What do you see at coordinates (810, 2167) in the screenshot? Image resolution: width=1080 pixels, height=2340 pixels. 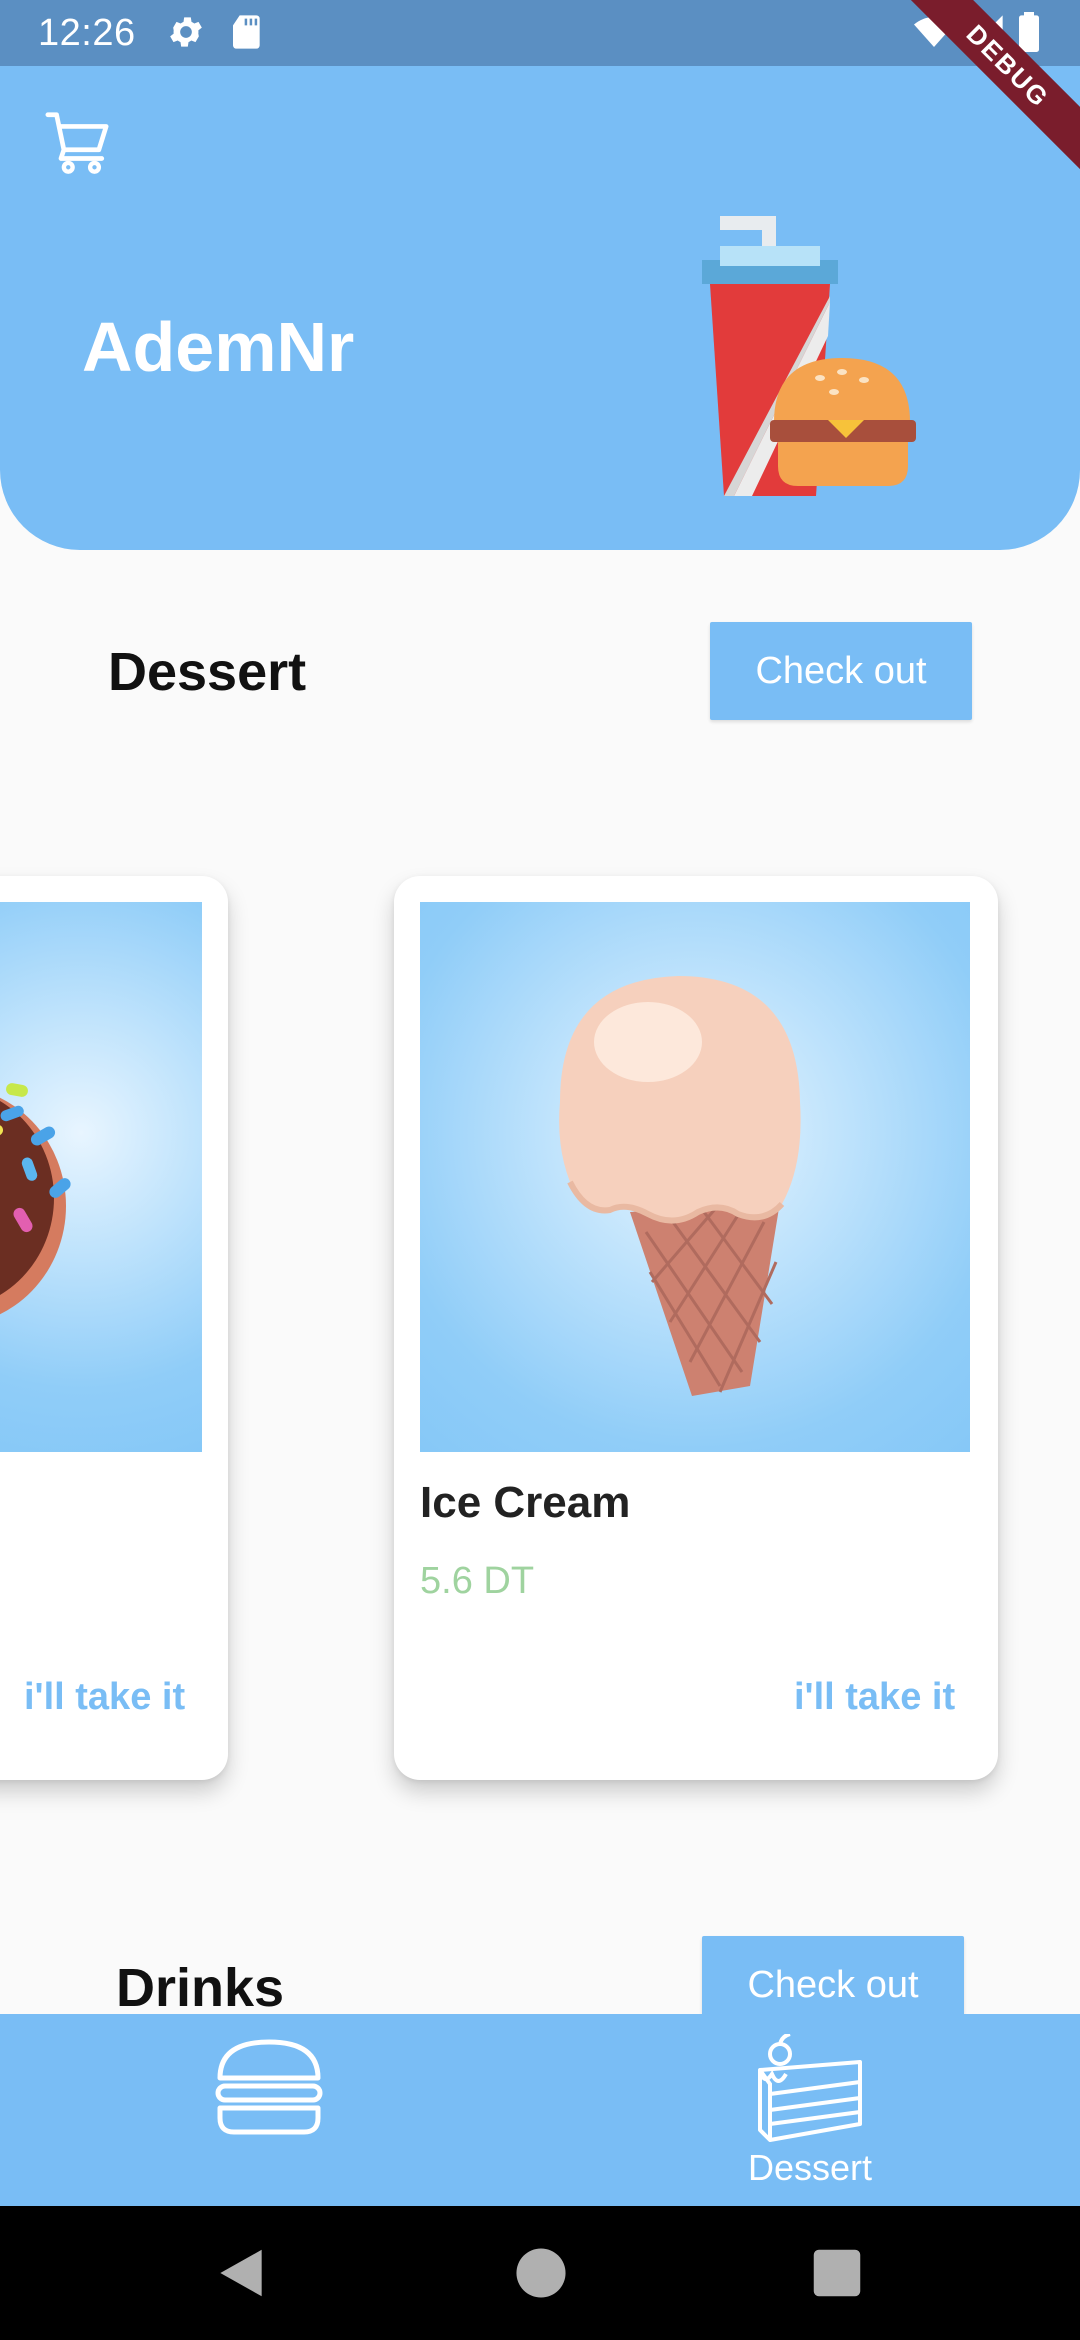 I see `nav-label-dessert: Dessert` at bounding box center [810, 2167].